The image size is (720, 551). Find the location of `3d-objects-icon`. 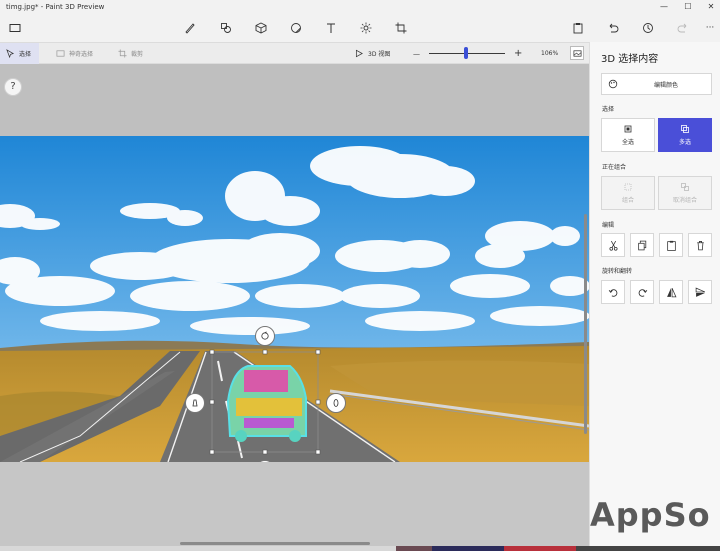

3d-objects-icon is located at coordinates (261, 28).